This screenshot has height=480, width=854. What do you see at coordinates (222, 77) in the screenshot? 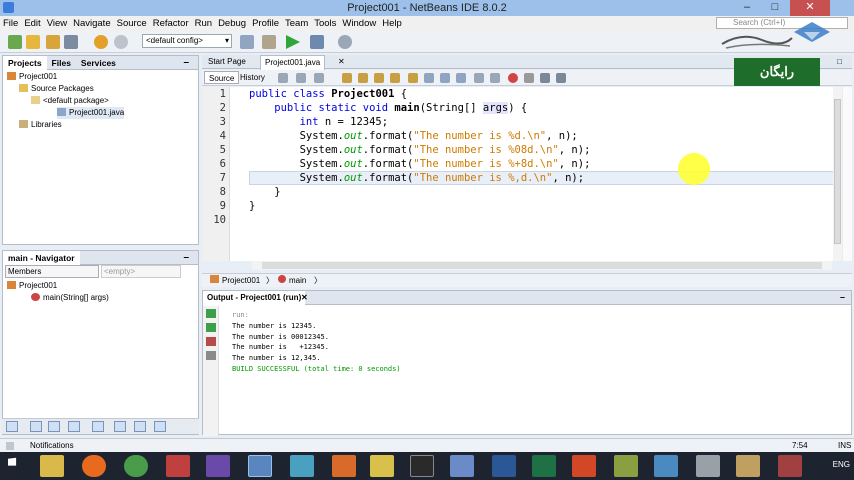
I see `source-view-button: Source` at bounding box center [222, 77].